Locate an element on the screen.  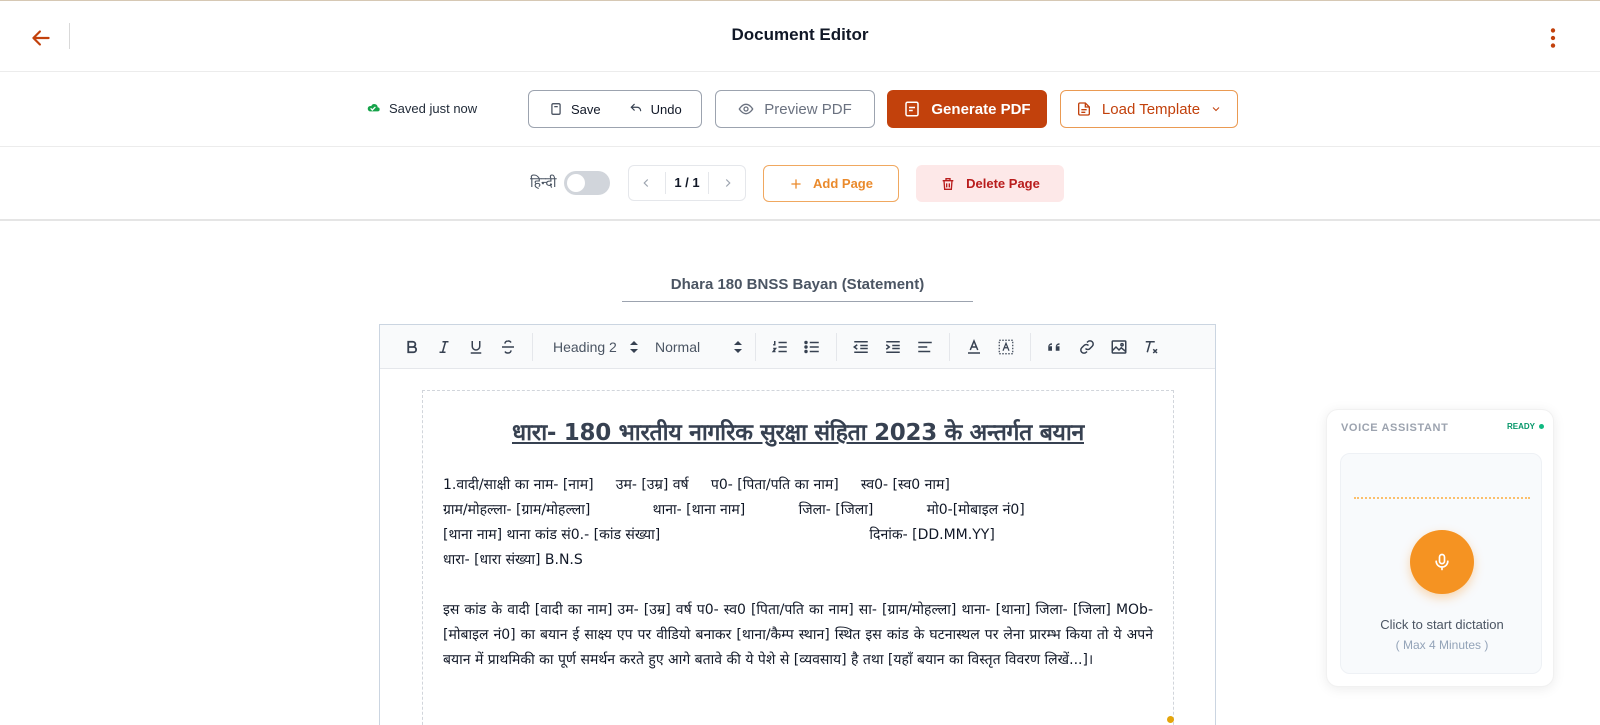
ordered-list-icon is located at coordinates (780, 347).